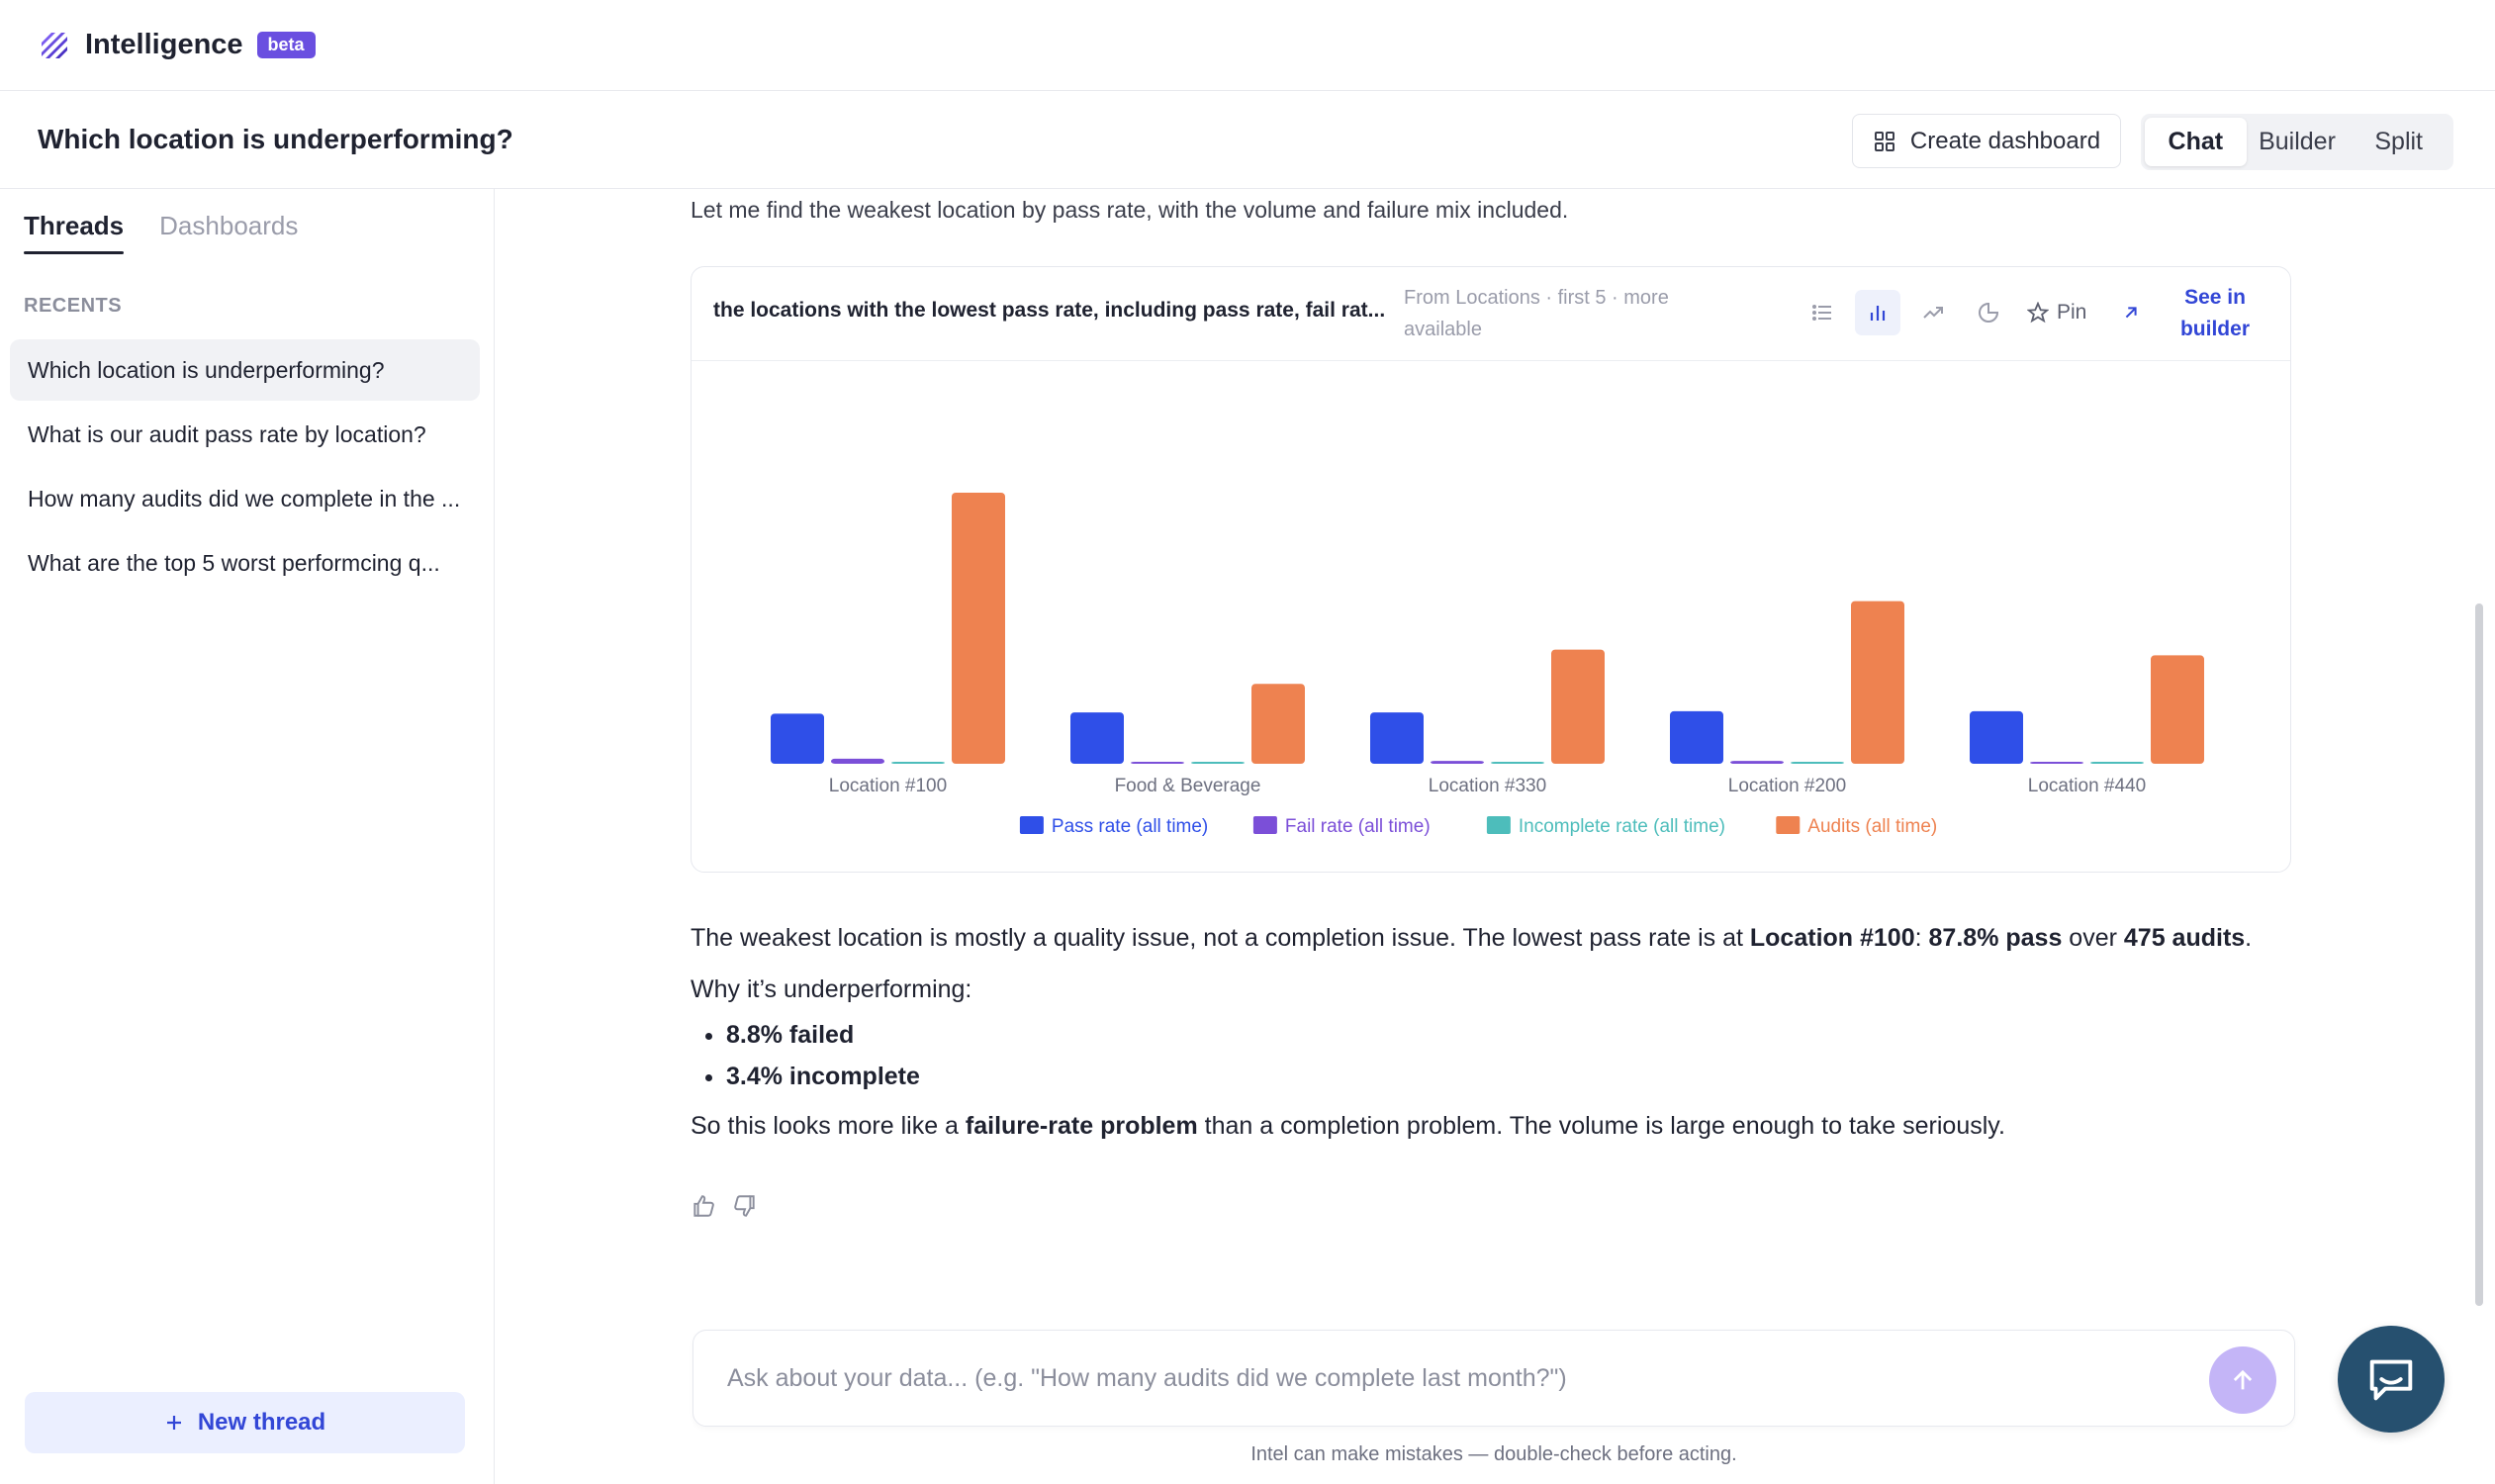 The image size is (2495, 1484). I want to click on new-thread-button: New thread, so click(245, 1422).